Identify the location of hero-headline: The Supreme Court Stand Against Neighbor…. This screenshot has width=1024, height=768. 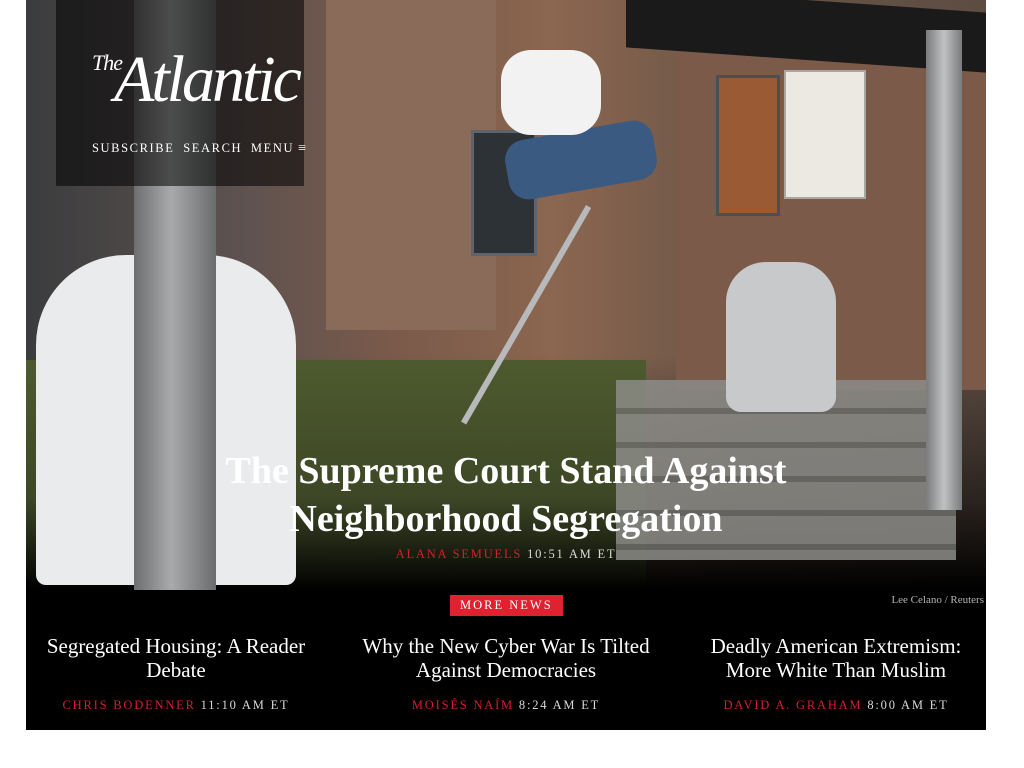
(506, 495).